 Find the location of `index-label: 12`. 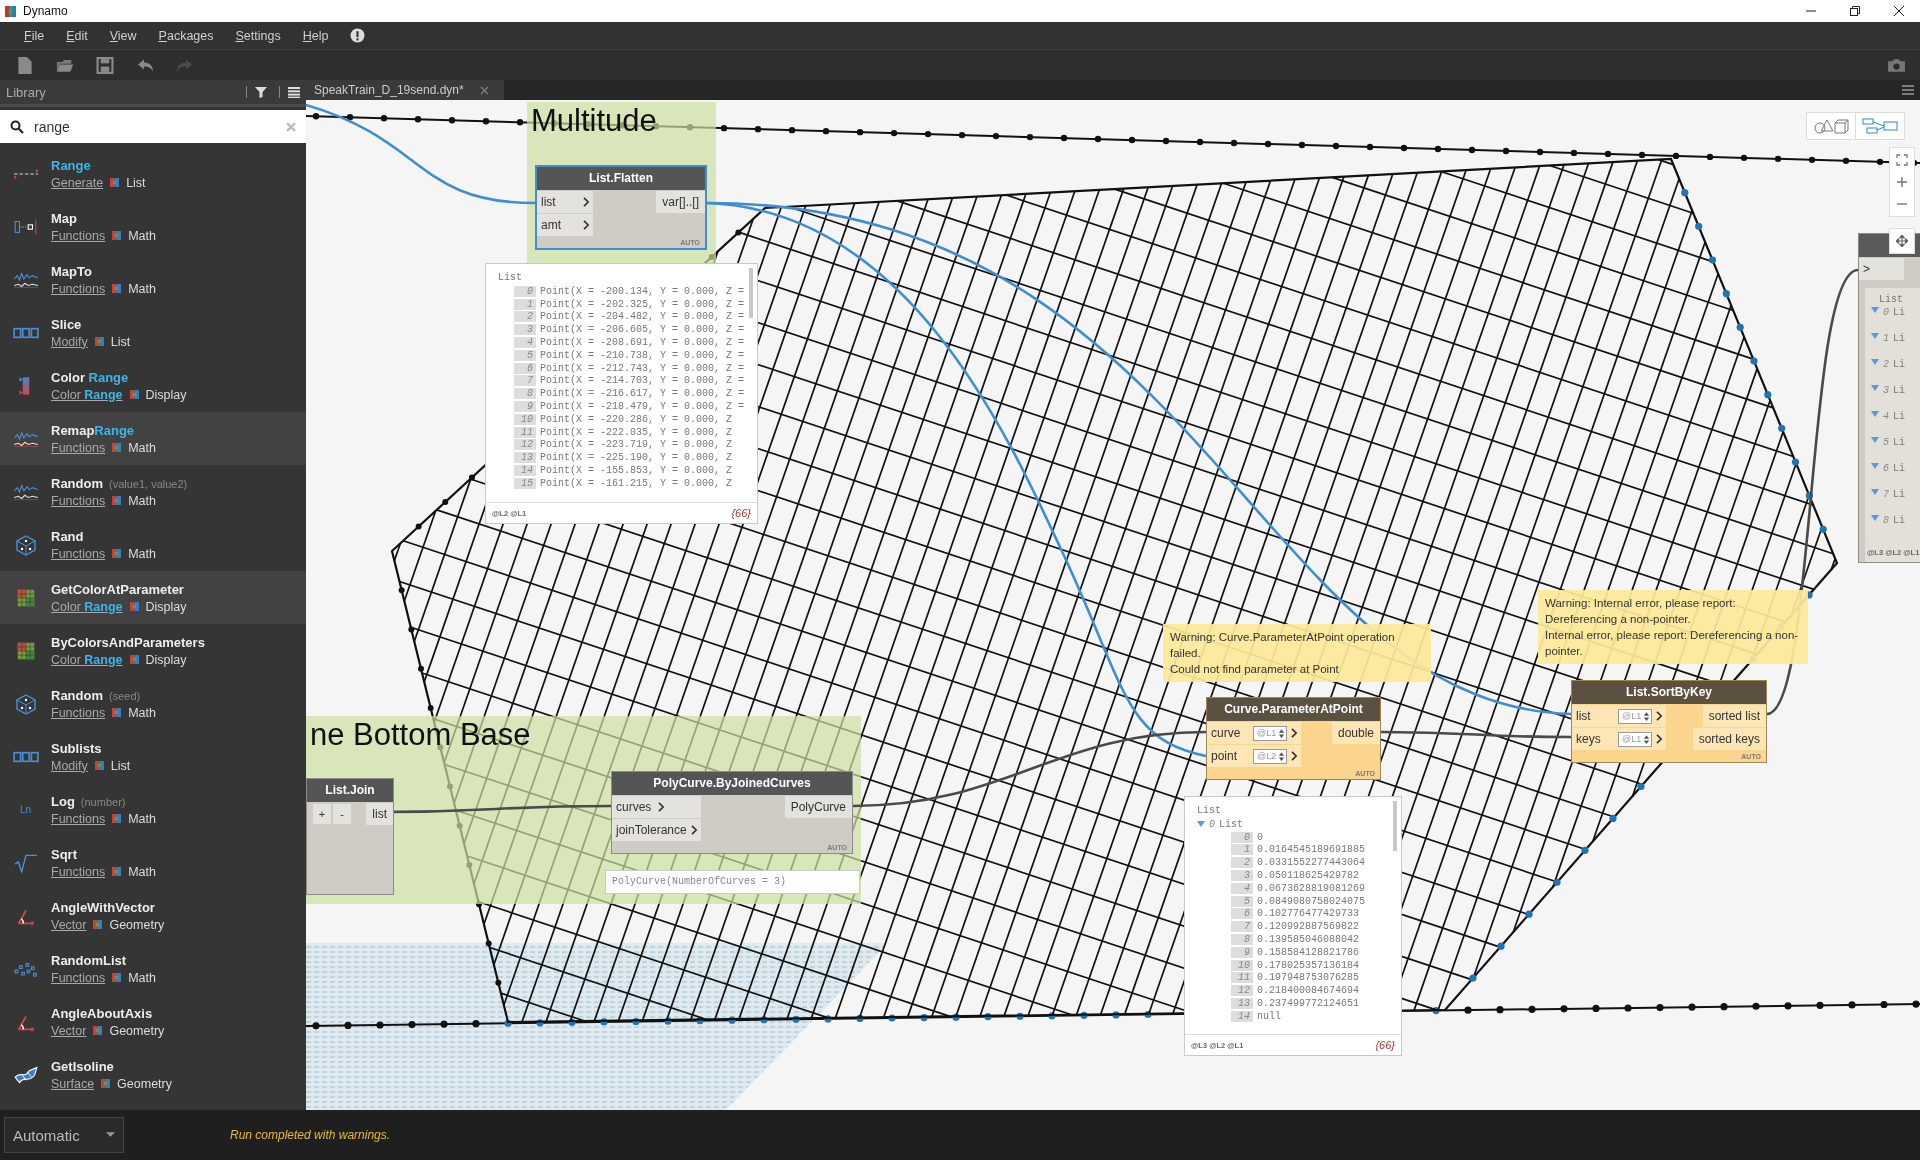

index-label: 12 is located at coordinates (1242, 991).